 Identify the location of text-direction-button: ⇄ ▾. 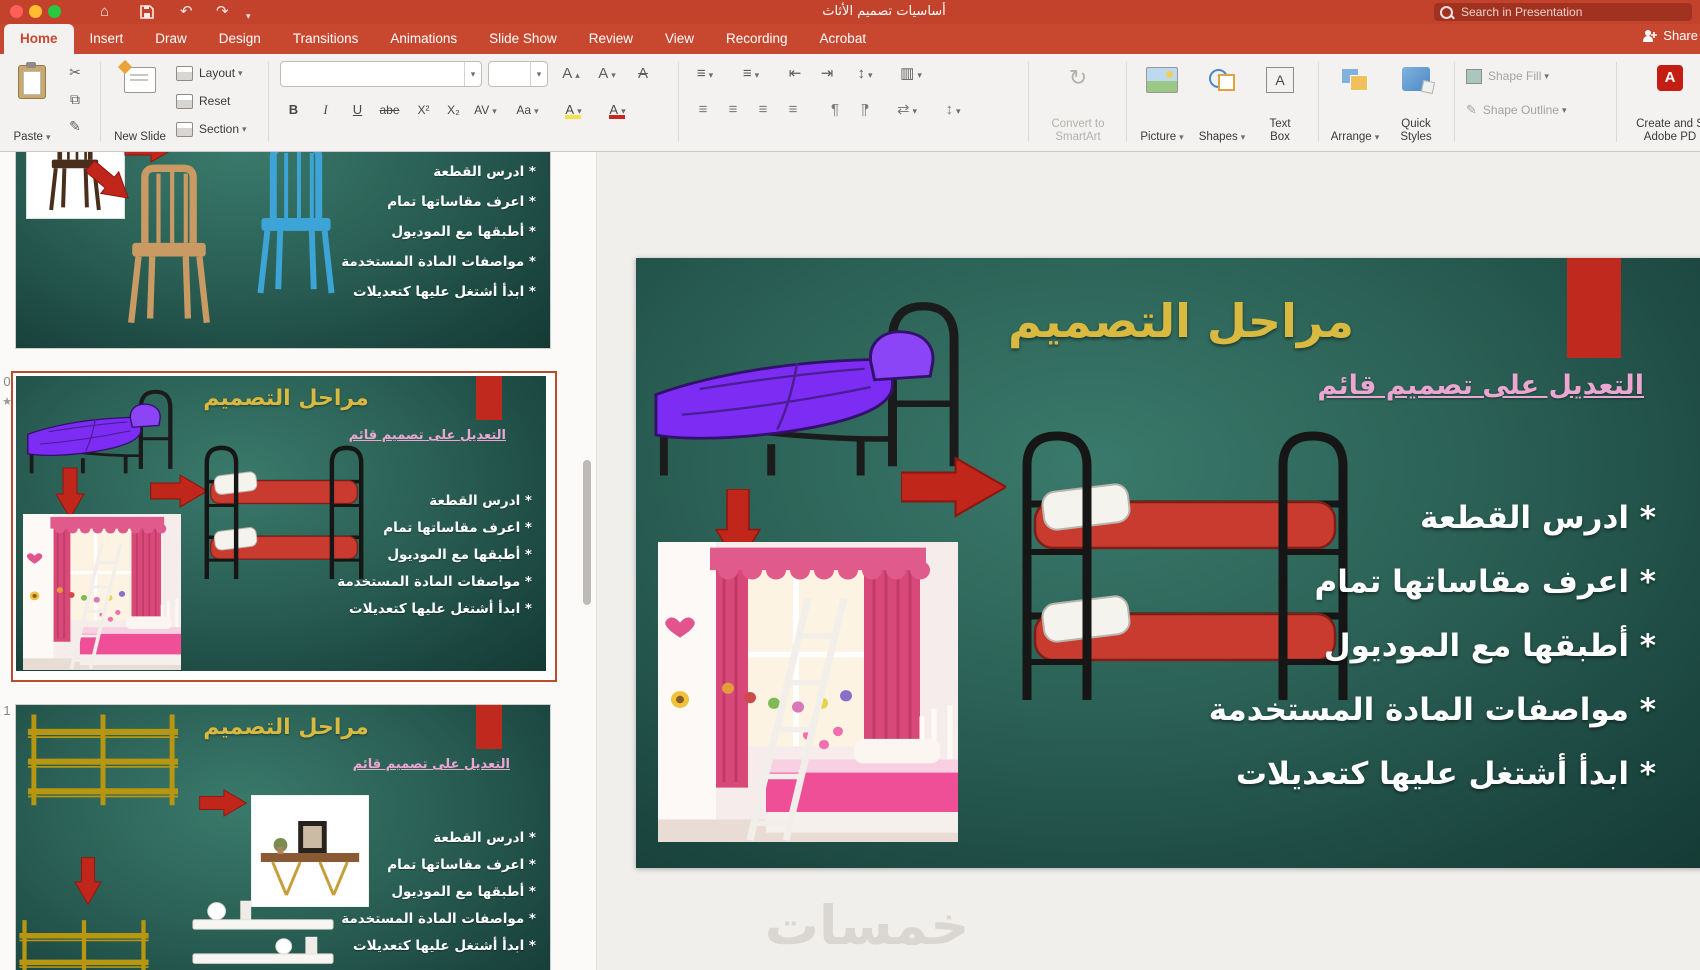
(907, 110).